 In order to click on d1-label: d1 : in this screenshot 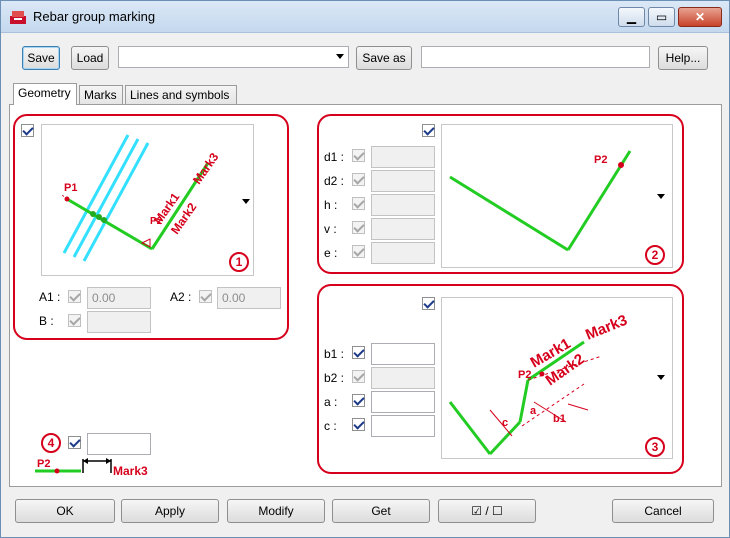, I will do `click(334, 157)`.